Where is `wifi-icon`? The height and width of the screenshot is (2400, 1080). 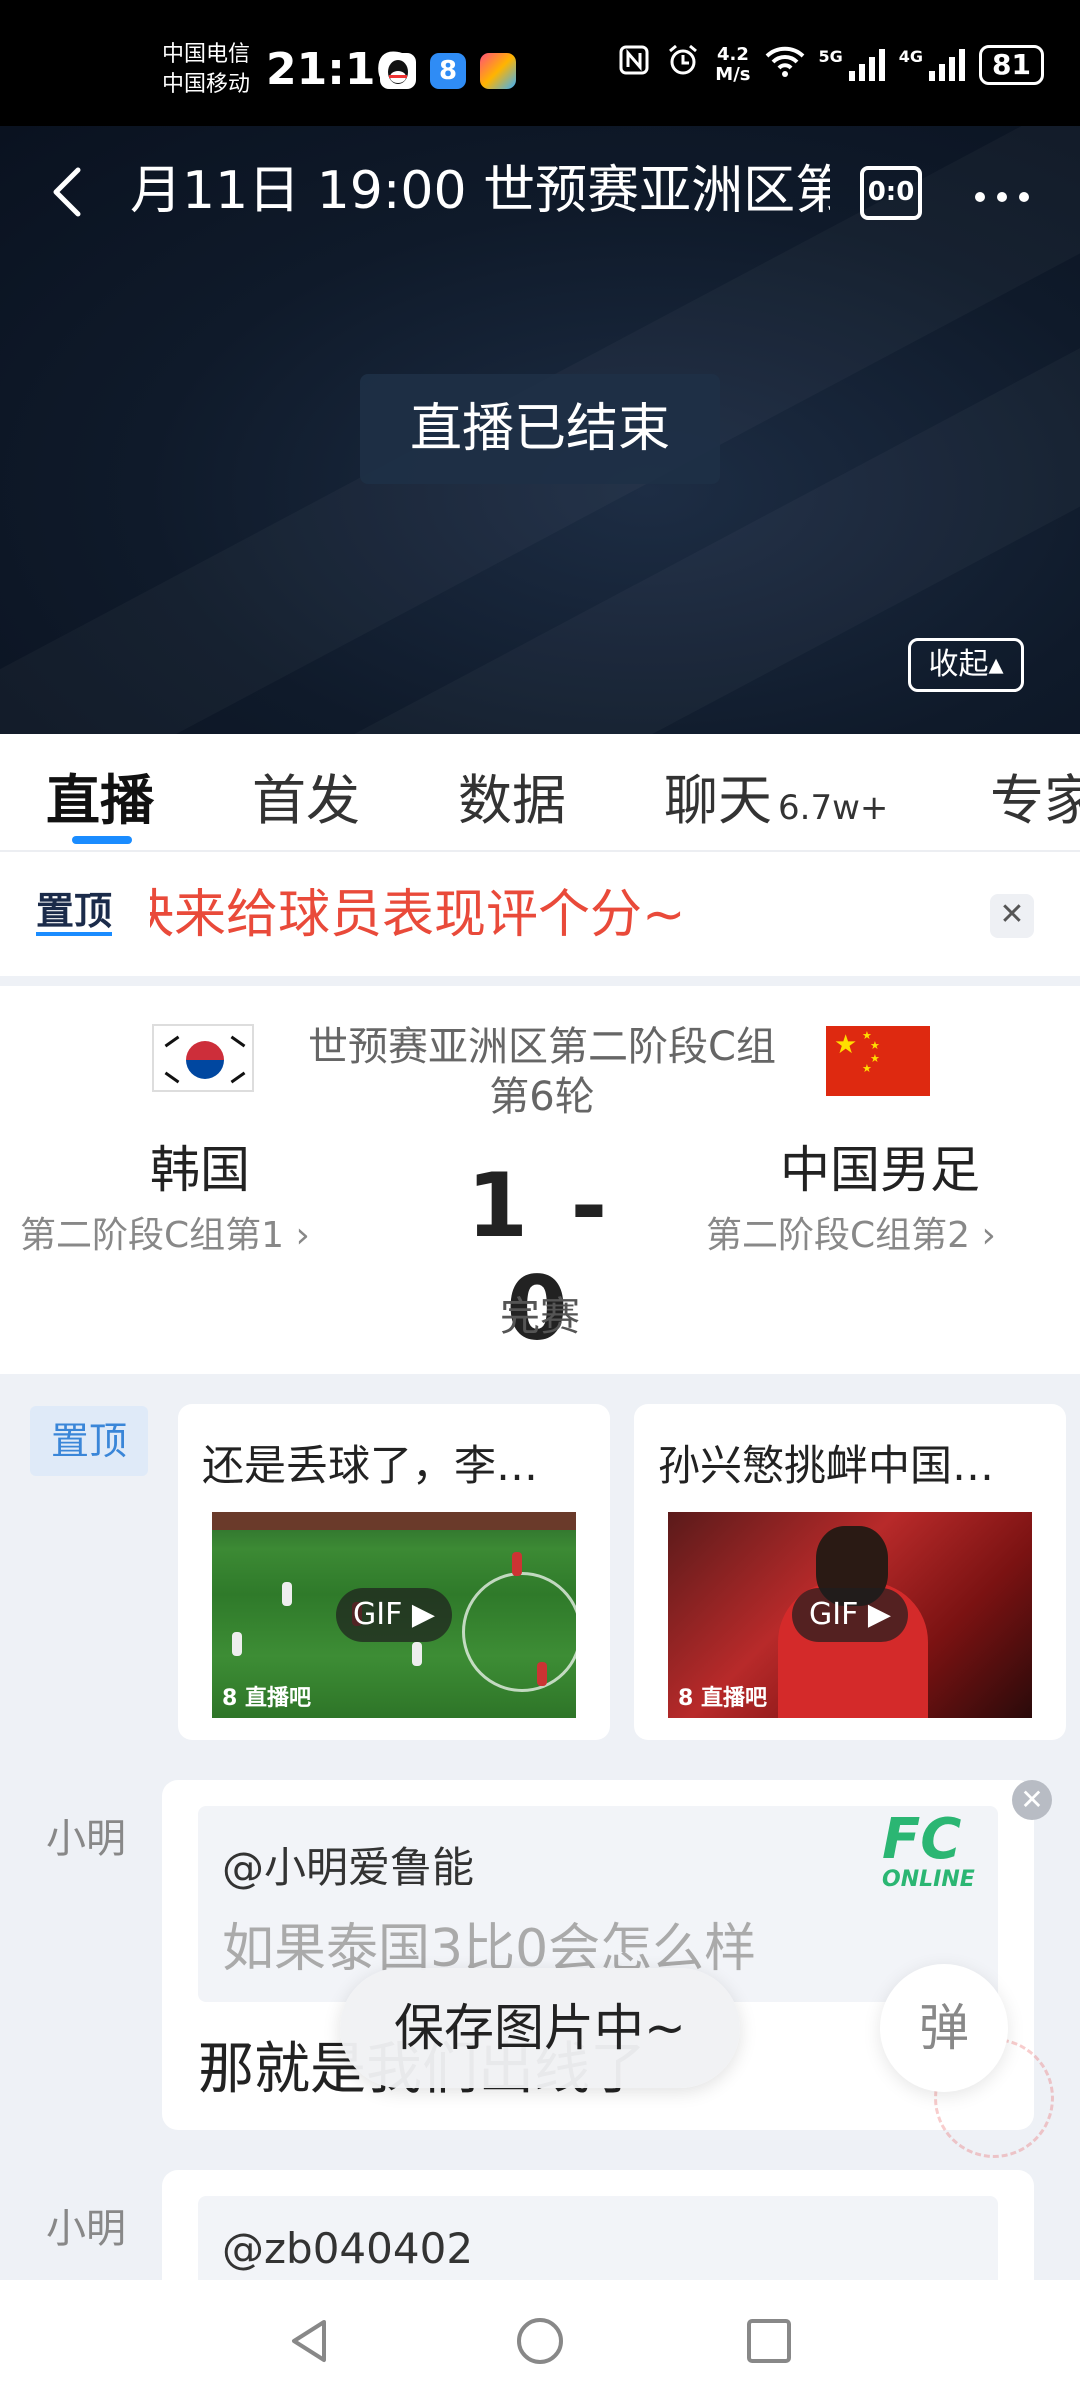 wifi-icon is located at coordinates (785, 65).